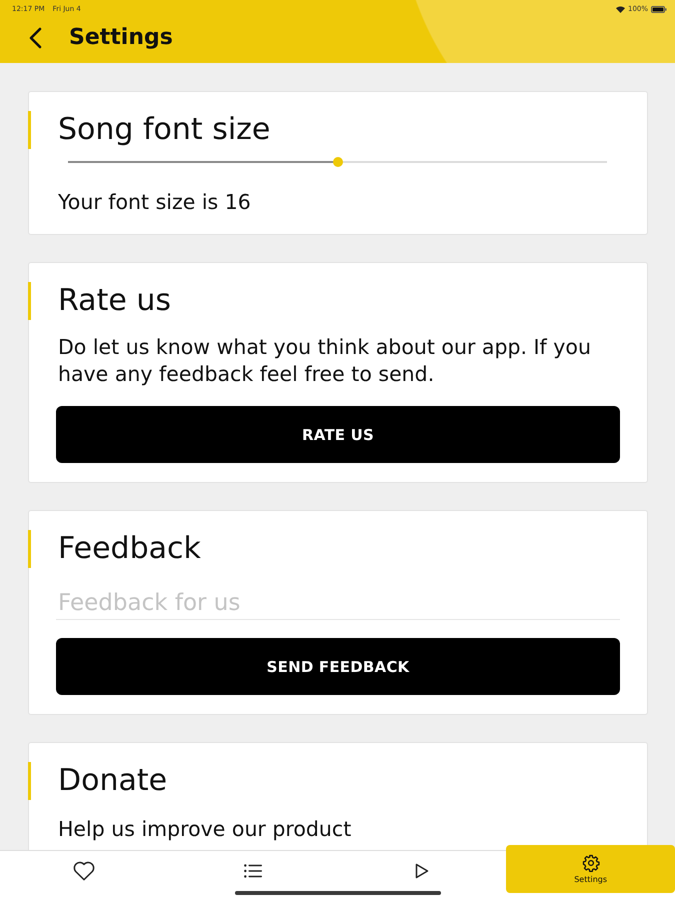  I want to click on screen-title: Settings, so click(121, 38).